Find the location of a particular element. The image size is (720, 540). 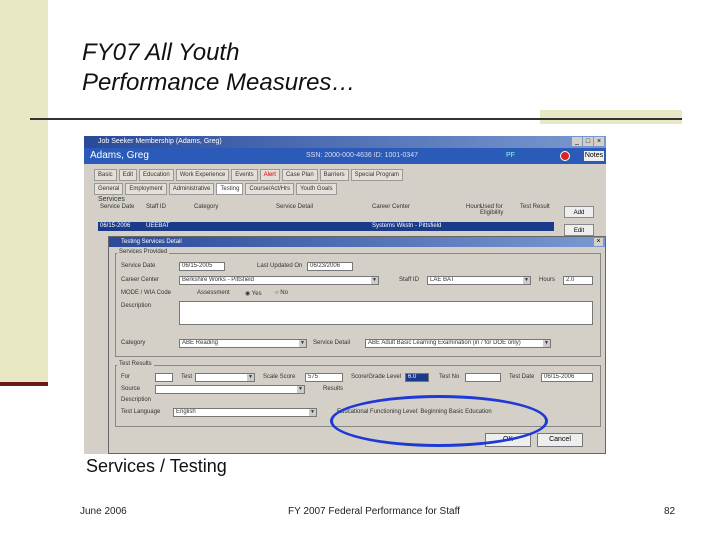

description-label: Description is located at coordinates (136, 306).